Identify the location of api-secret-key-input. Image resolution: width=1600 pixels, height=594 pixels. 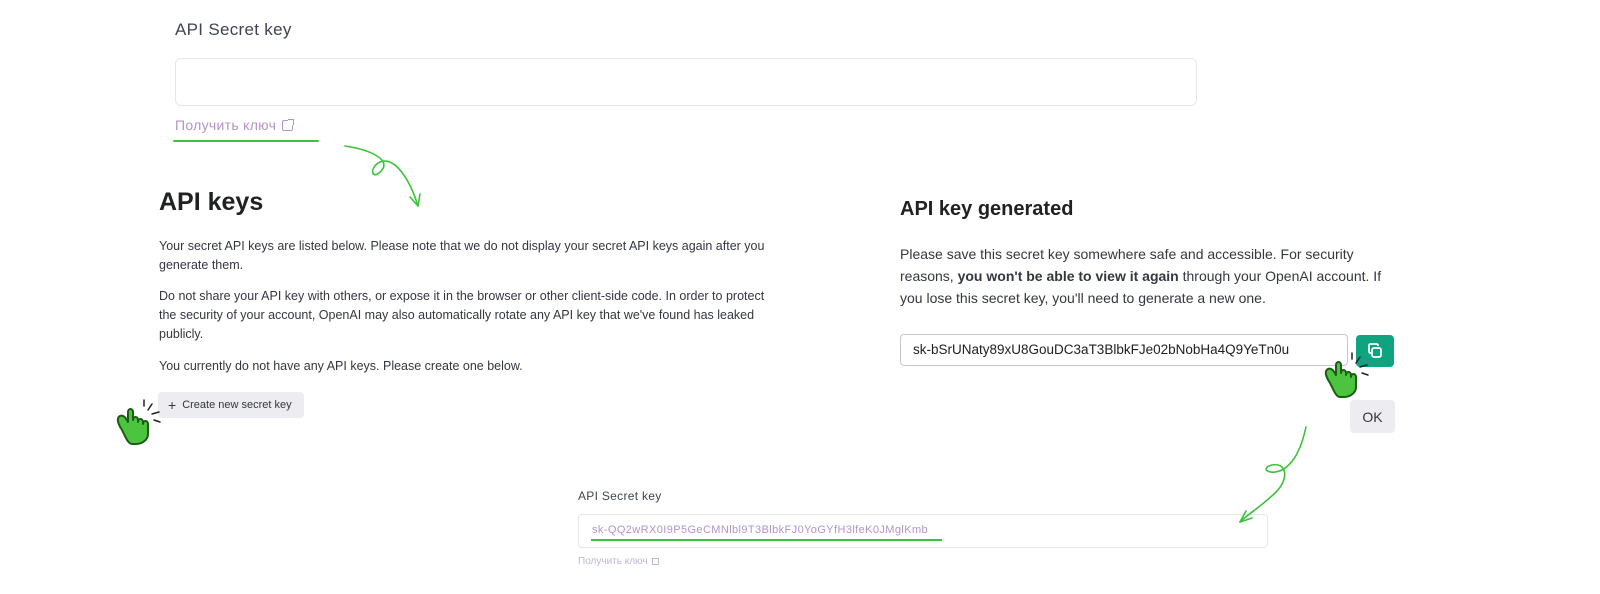
(686, 82).